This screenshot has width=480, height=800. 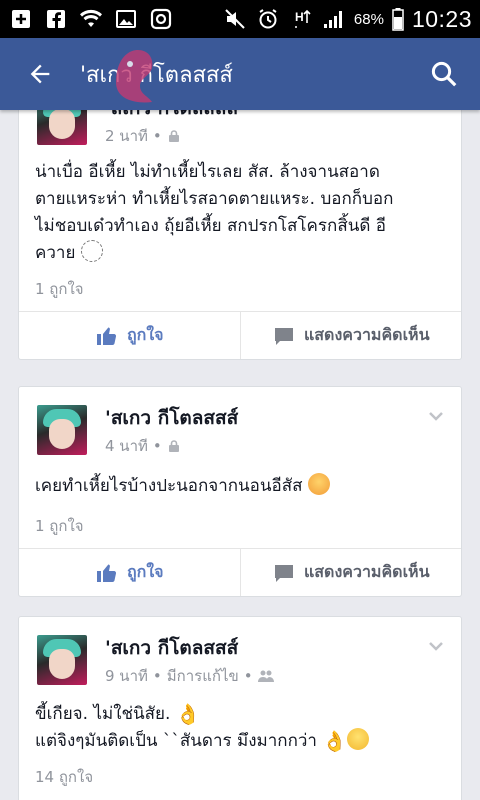 I want to click on battery-icon, so click(x=398, y=19).